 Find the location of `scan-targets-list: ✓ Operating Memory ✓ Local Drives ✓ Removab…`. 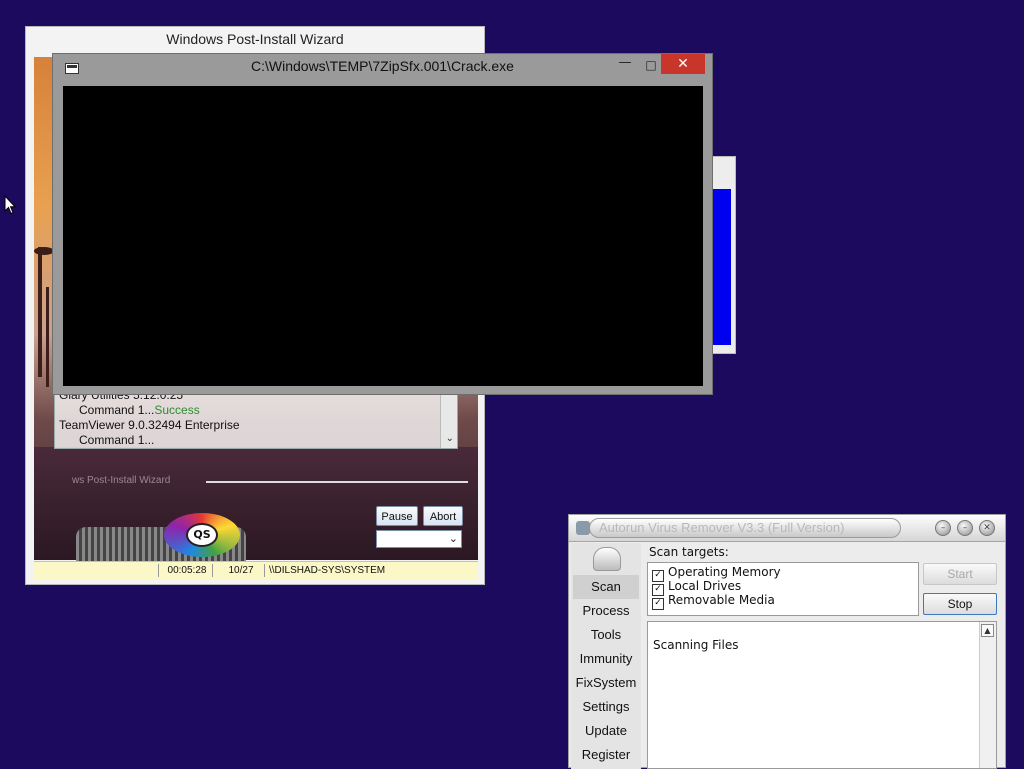

scan-targets-list: ✓ Operating Memory ✓ Local Drives ✓ Removab… is located at coordinates (783, 589).